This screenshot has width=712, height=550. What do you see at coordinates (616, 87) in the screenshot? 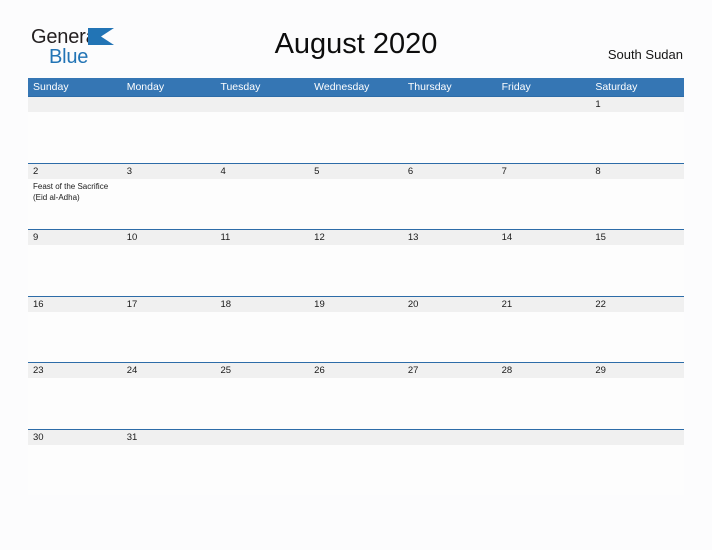
I see `weekday-saturday: Saturday` at bounding box center [616, 87].